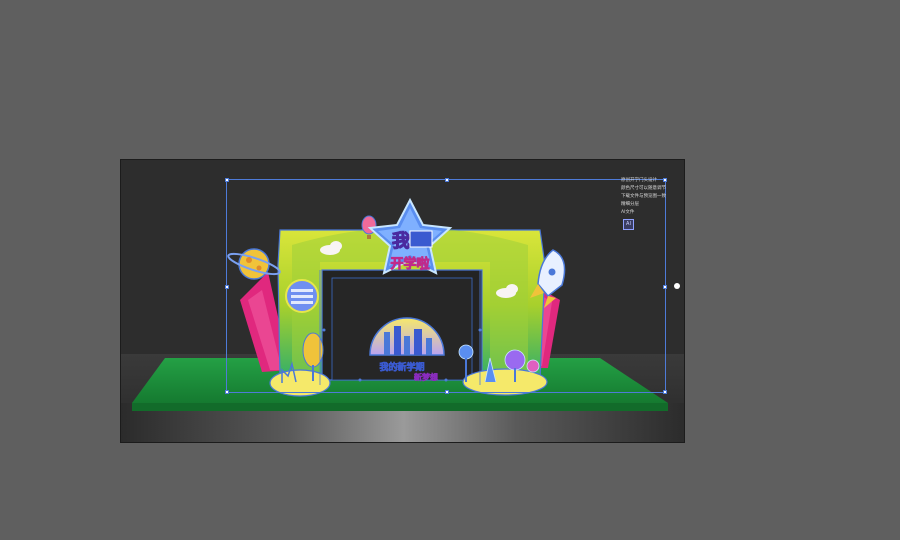 This screenshot has height=540, width=900. What do you see at coordinates (227, 392) in the screenshot?
I see `resize-handle-bottom-left` at bounding box center [227, 392].